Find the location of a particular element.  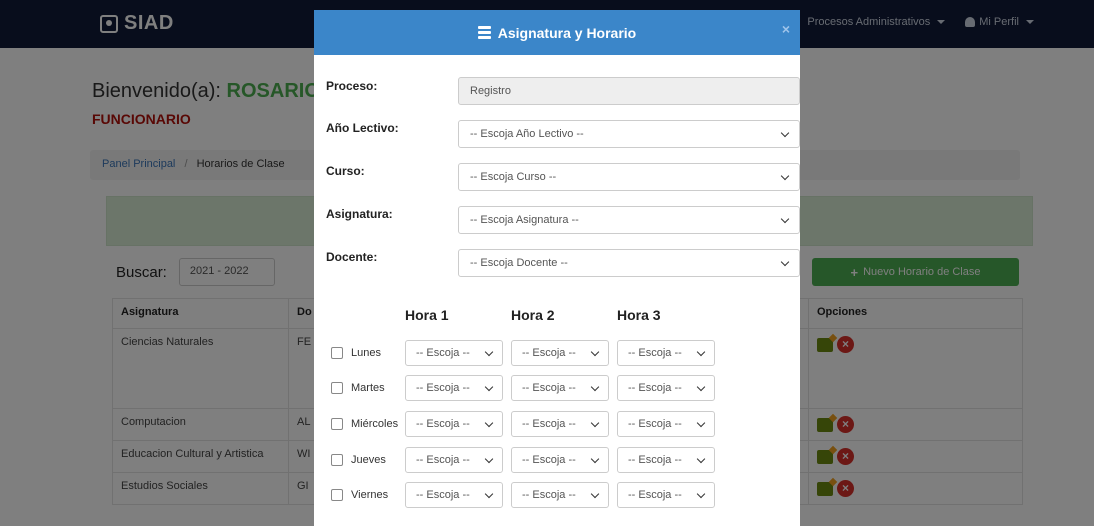

day-row-lunes: Lunes is located at coordinates (369, 353).